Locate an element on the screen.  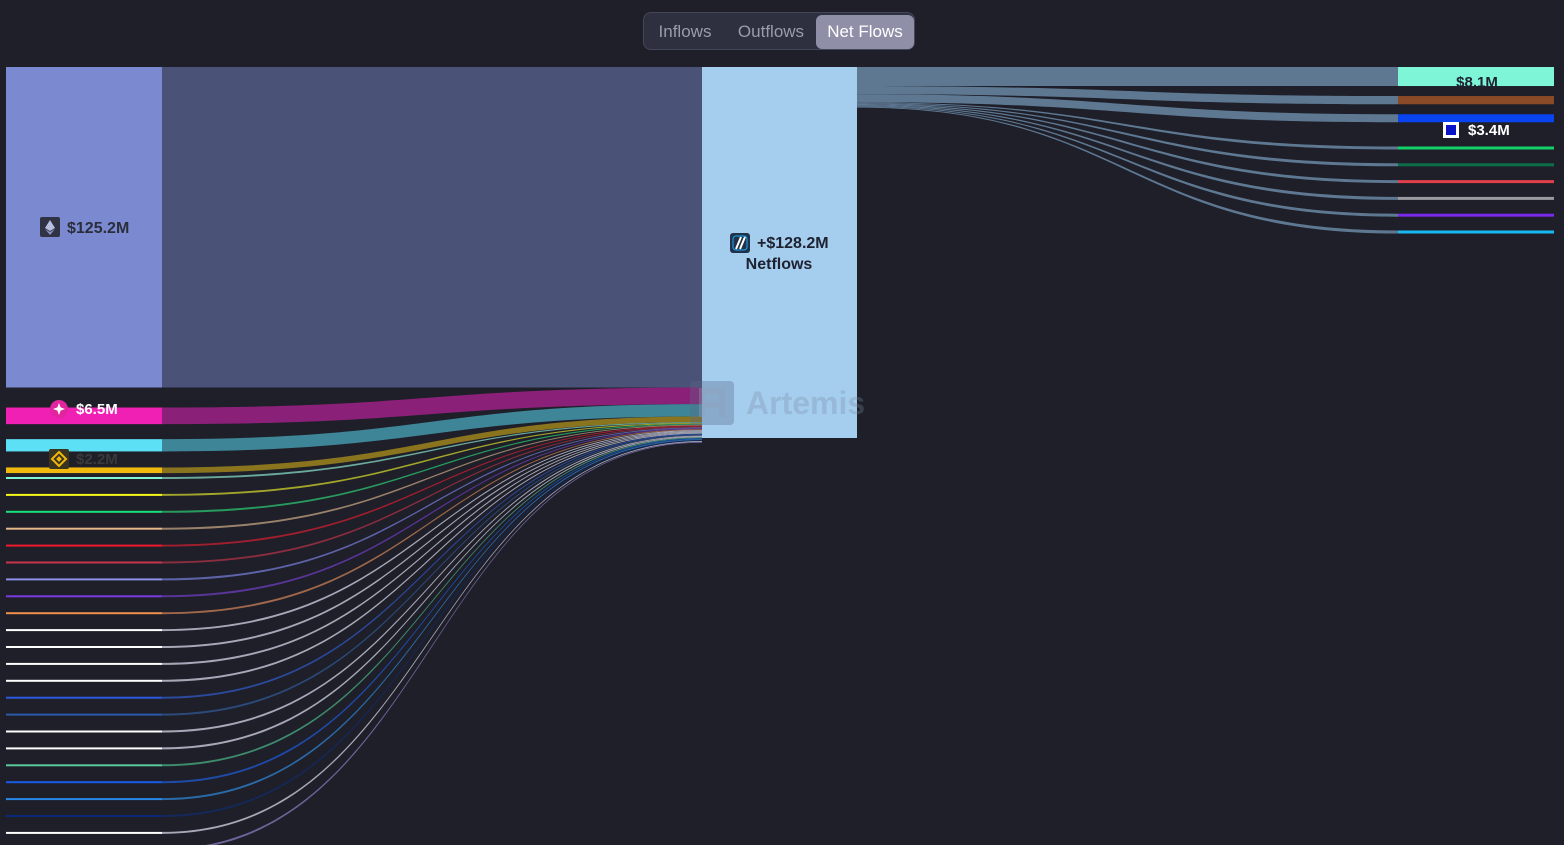
ethereum-icon is located at coordinates (50, 227).